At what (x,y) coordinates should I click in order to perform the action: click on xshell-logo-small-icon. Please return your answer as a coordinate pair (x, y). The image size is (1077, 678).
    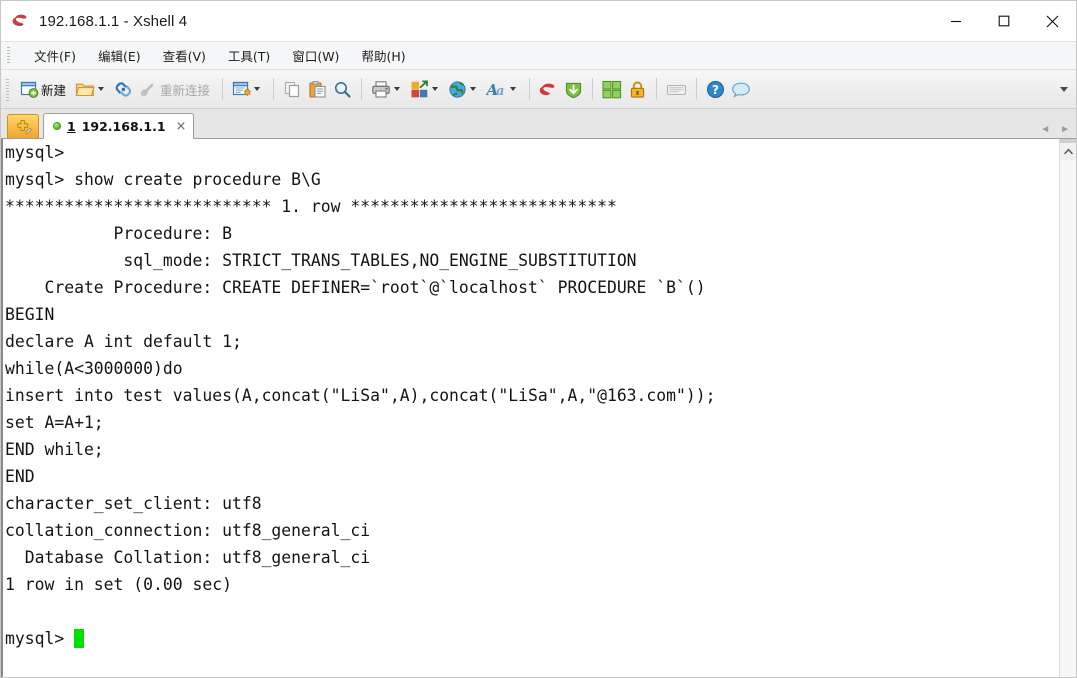
    Looking at the image, I should click on (548, 89).